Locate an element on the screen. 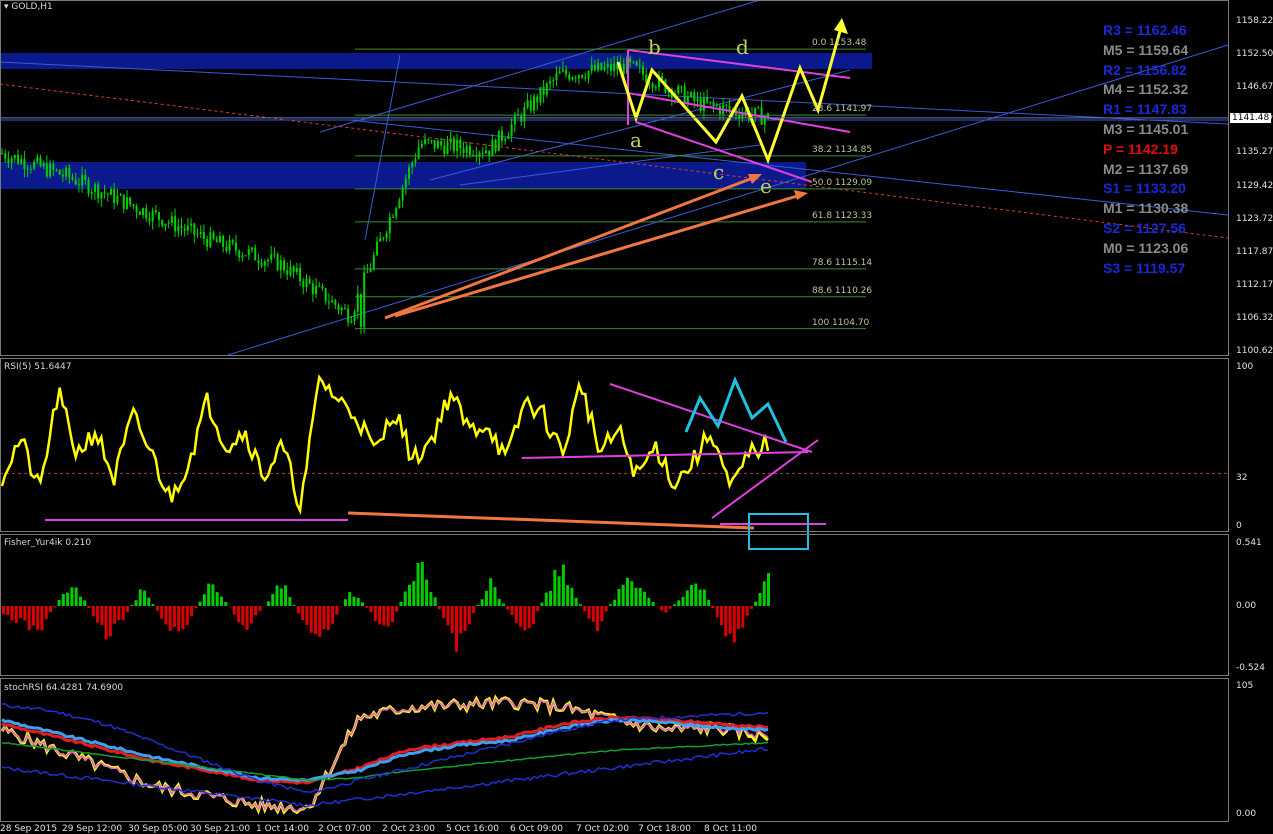 The height and width of the screenshot is (834, 1273). pivot-label-11: M0 = 1123.06 is located at coordinates (1146, 247).